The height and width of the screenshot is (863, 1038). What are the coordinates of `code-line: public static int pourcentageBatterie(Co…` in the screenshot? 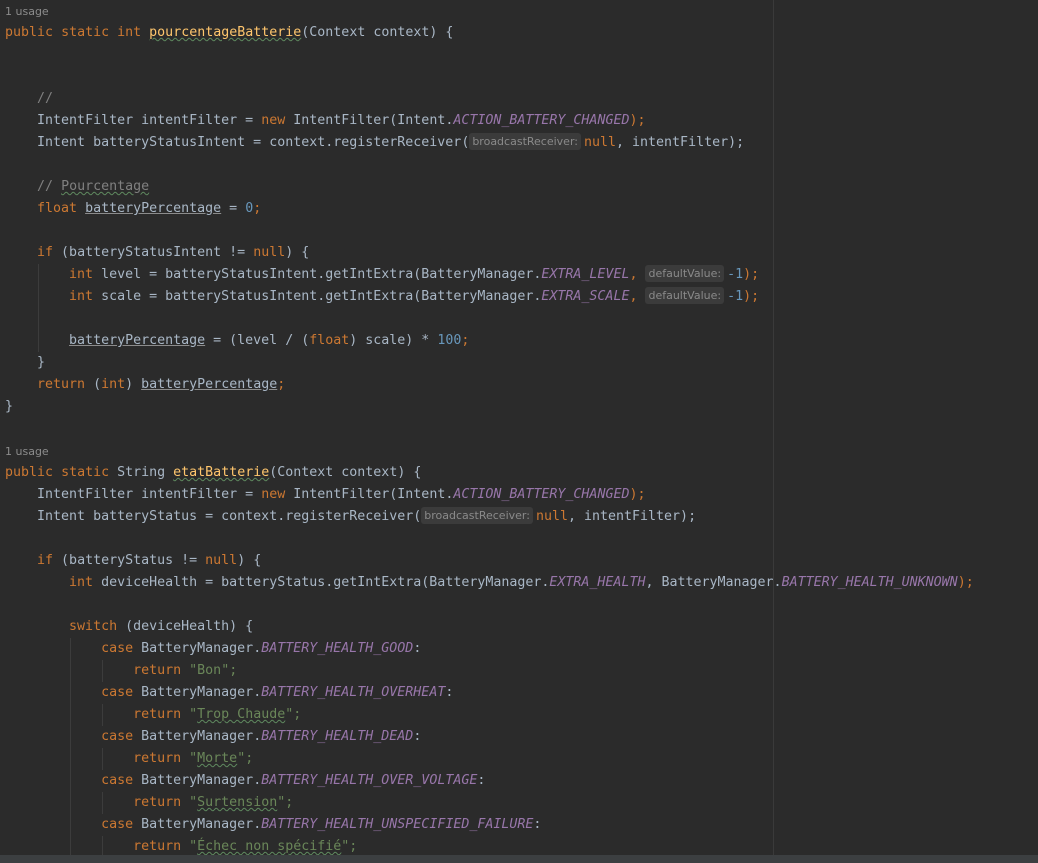 It's located at (226, 33).